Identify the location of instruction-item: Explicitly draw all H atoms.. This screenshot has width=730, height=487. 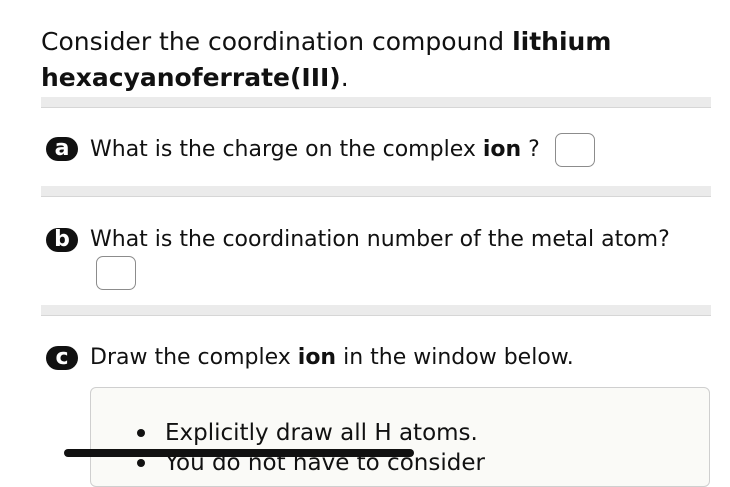
(311, 433).